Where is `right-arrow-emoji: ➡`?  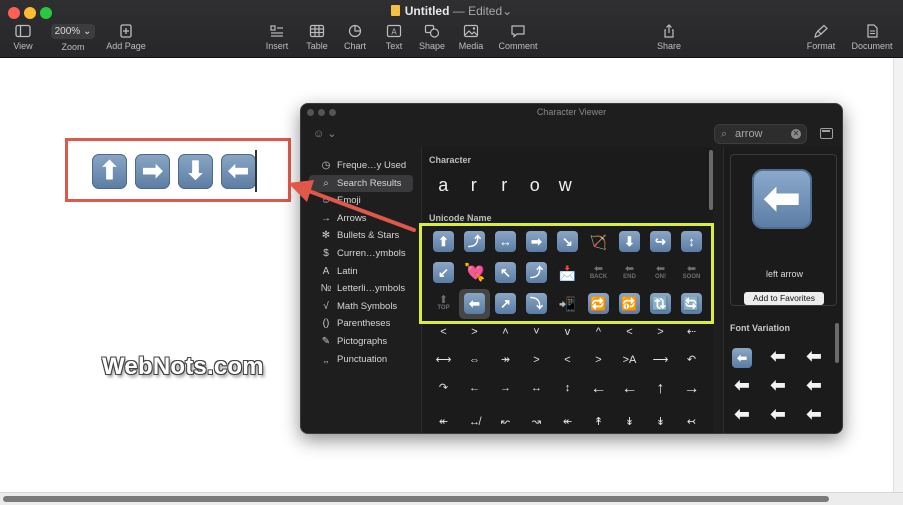
right-arrow-emoji: ➡ is located at coordinates (152, 171).